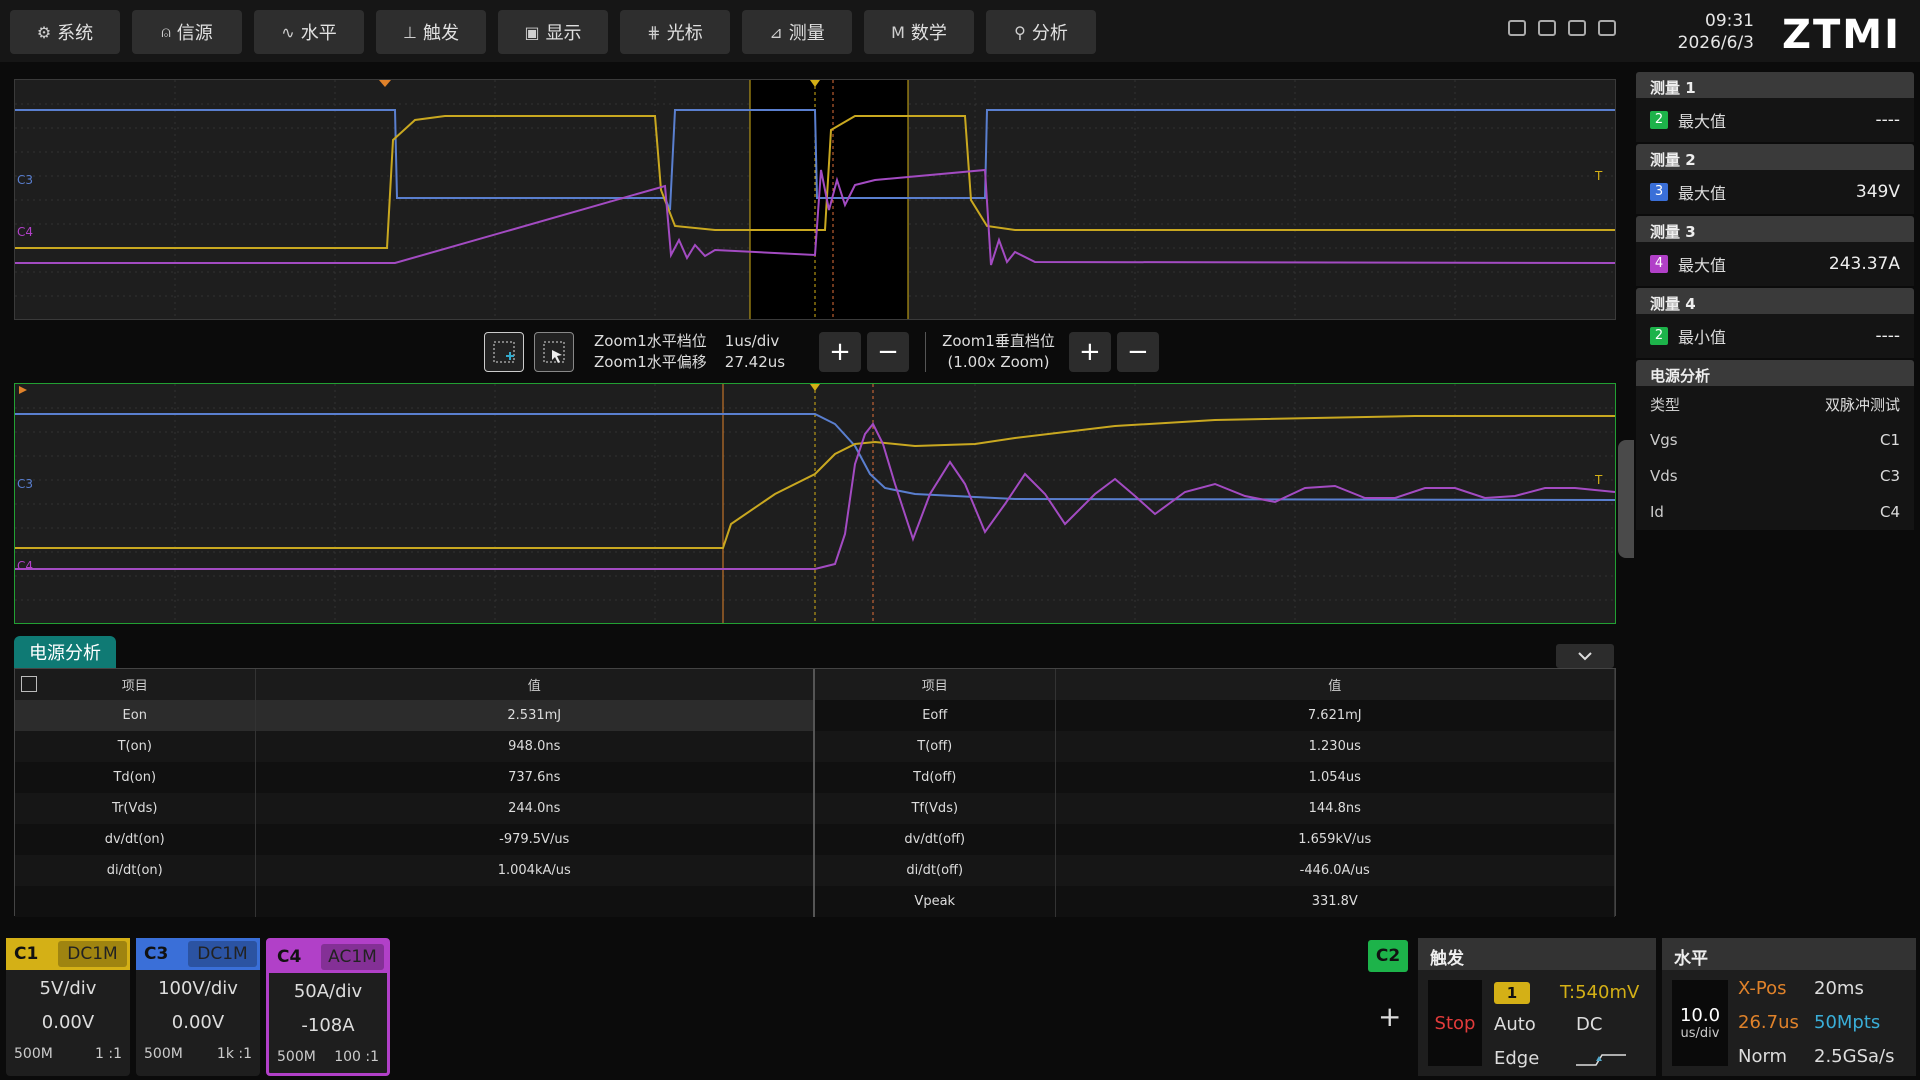 This screenshot has width=1920, height=1080. What do you see at coordinates (166, 31) in the screenshot?
I see `menu-source-icon: ⍝` at bounding box center [166, 31].